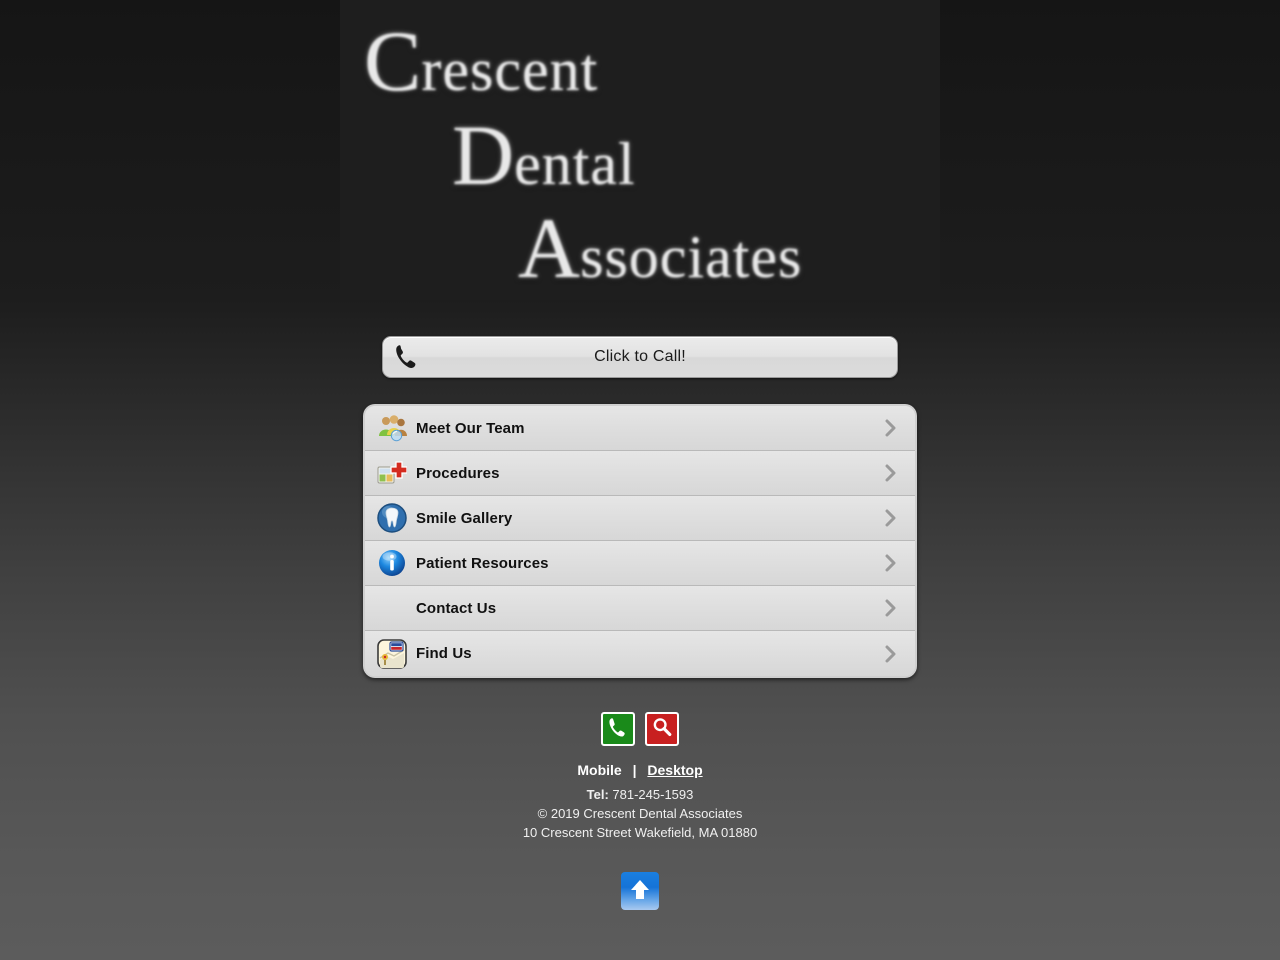  I want to click on phone-handset-icon, so click(407, 357).